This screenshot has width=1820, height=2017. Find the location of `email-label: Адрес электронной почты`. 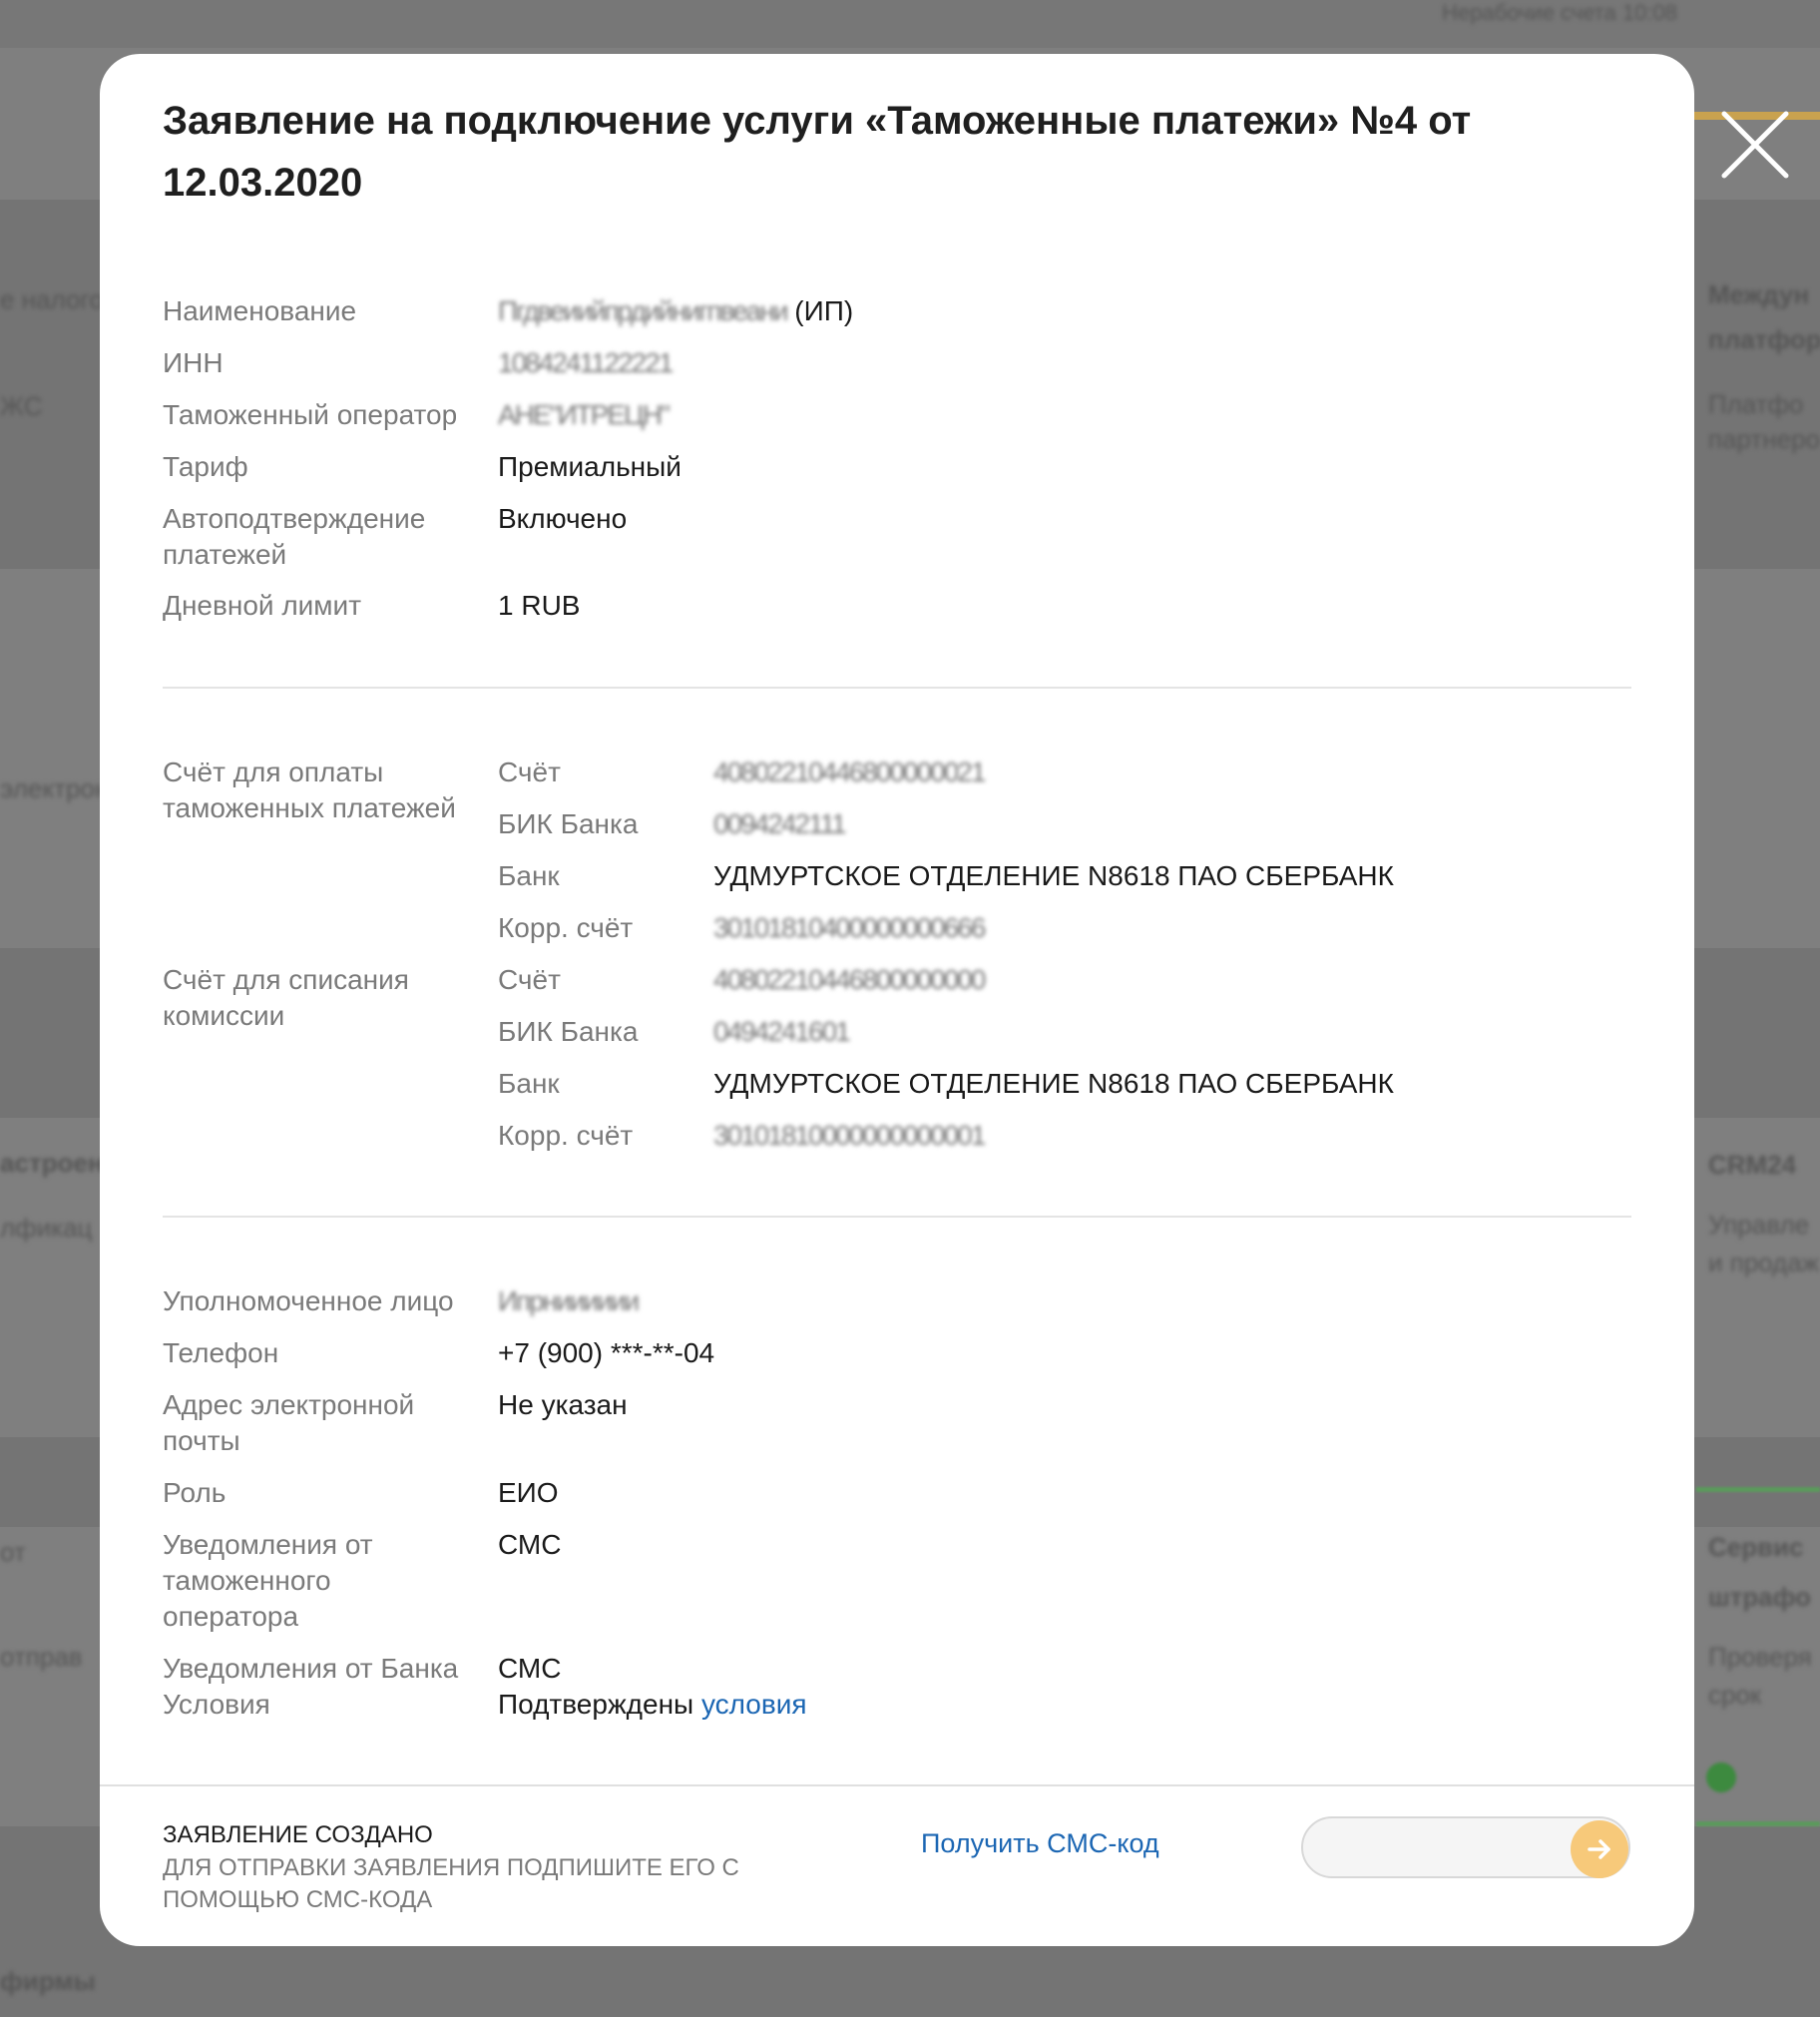

email-label: Адрес электронной почты is located at coordinates (289, 1422).